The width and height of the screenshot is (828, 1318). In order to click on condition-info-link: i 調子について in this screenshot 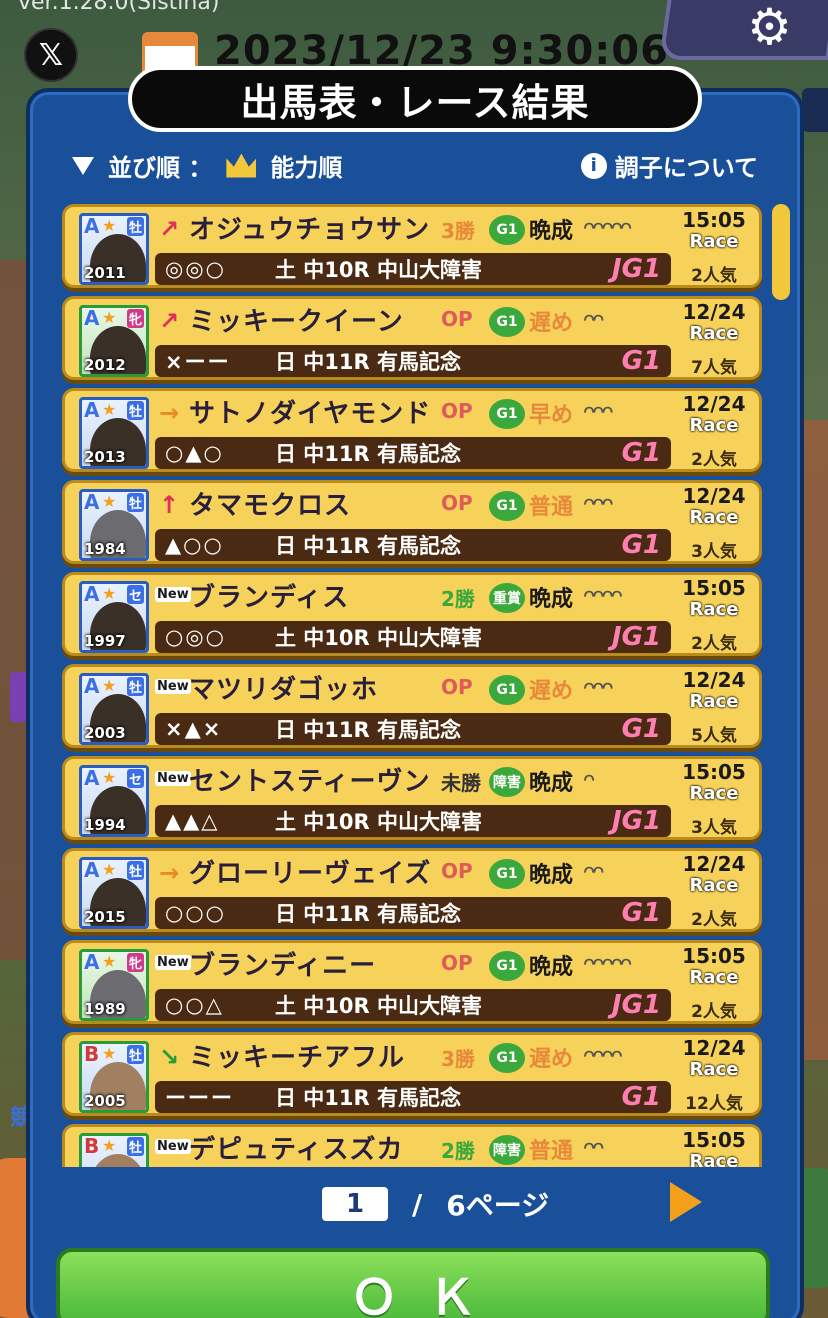, I will do `click(669, 165)`.